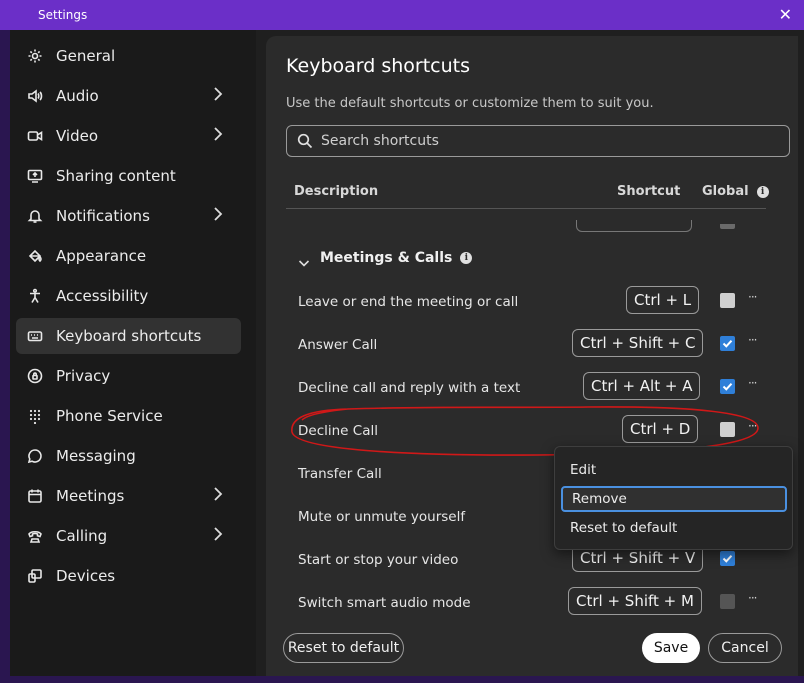 The width and height of the screenshot is (804, 683). I want to click on sidebar-item-general: General, so click(128, 56).